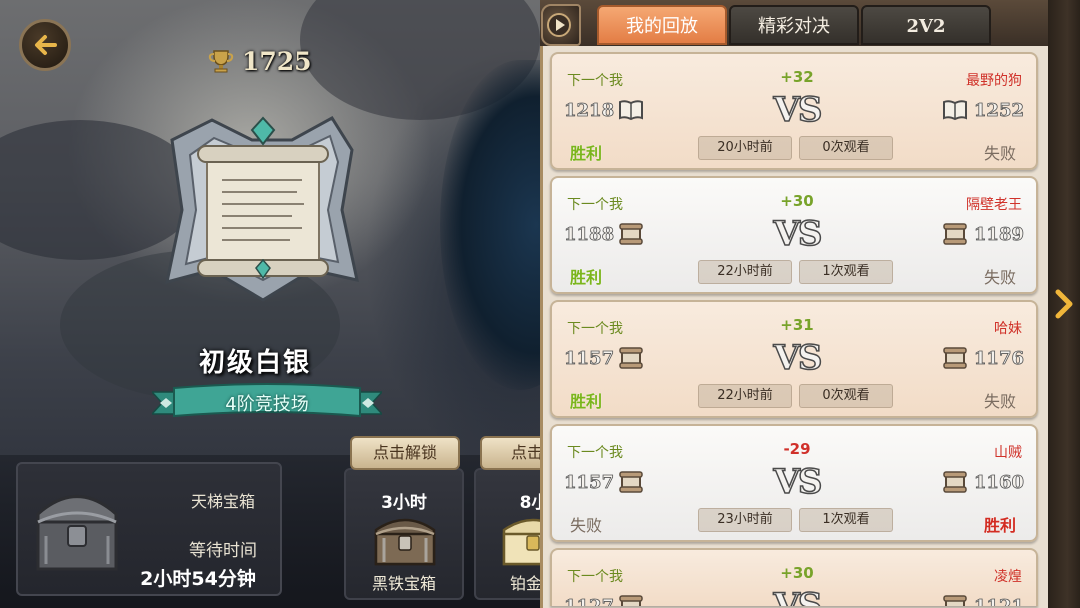 The image size is (1080, 608). Describe the element at coordinates (662, 25) in the screenshot. I see `tab-my-replays: 我的回放` at that location.